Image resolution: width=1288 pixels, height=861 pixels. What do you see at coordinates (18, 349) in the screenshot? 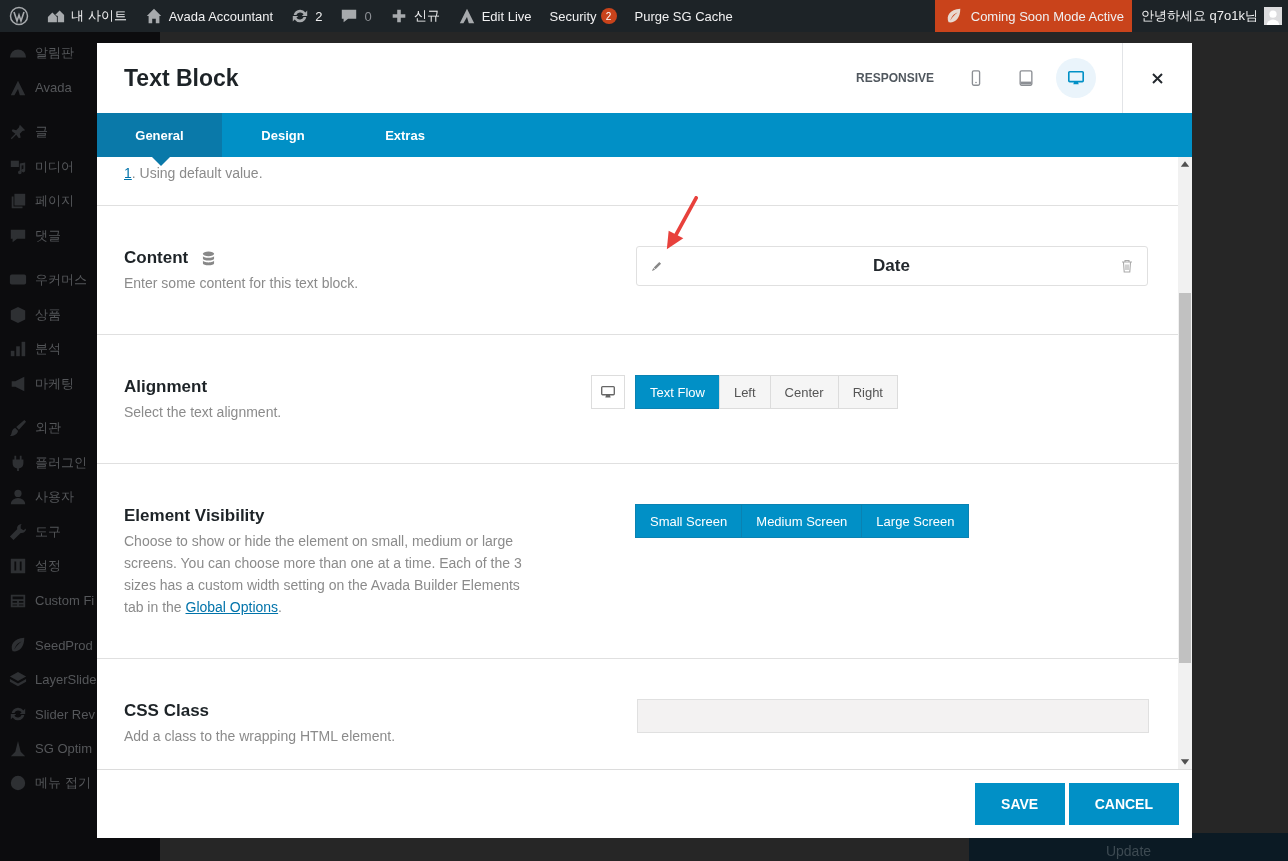
I see `bar-chart-icon` at bounding box center [18, 349].